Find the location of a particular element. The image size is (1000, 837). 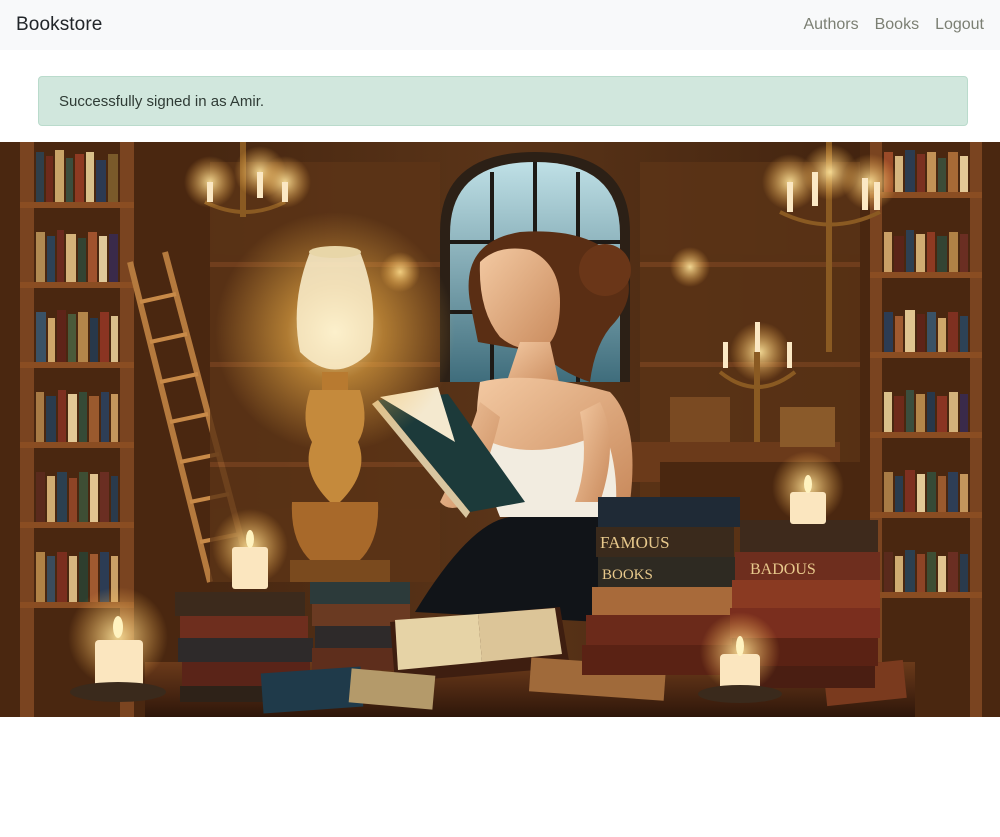

nav-link-authors: Authors is located at coordinates (830, 25).